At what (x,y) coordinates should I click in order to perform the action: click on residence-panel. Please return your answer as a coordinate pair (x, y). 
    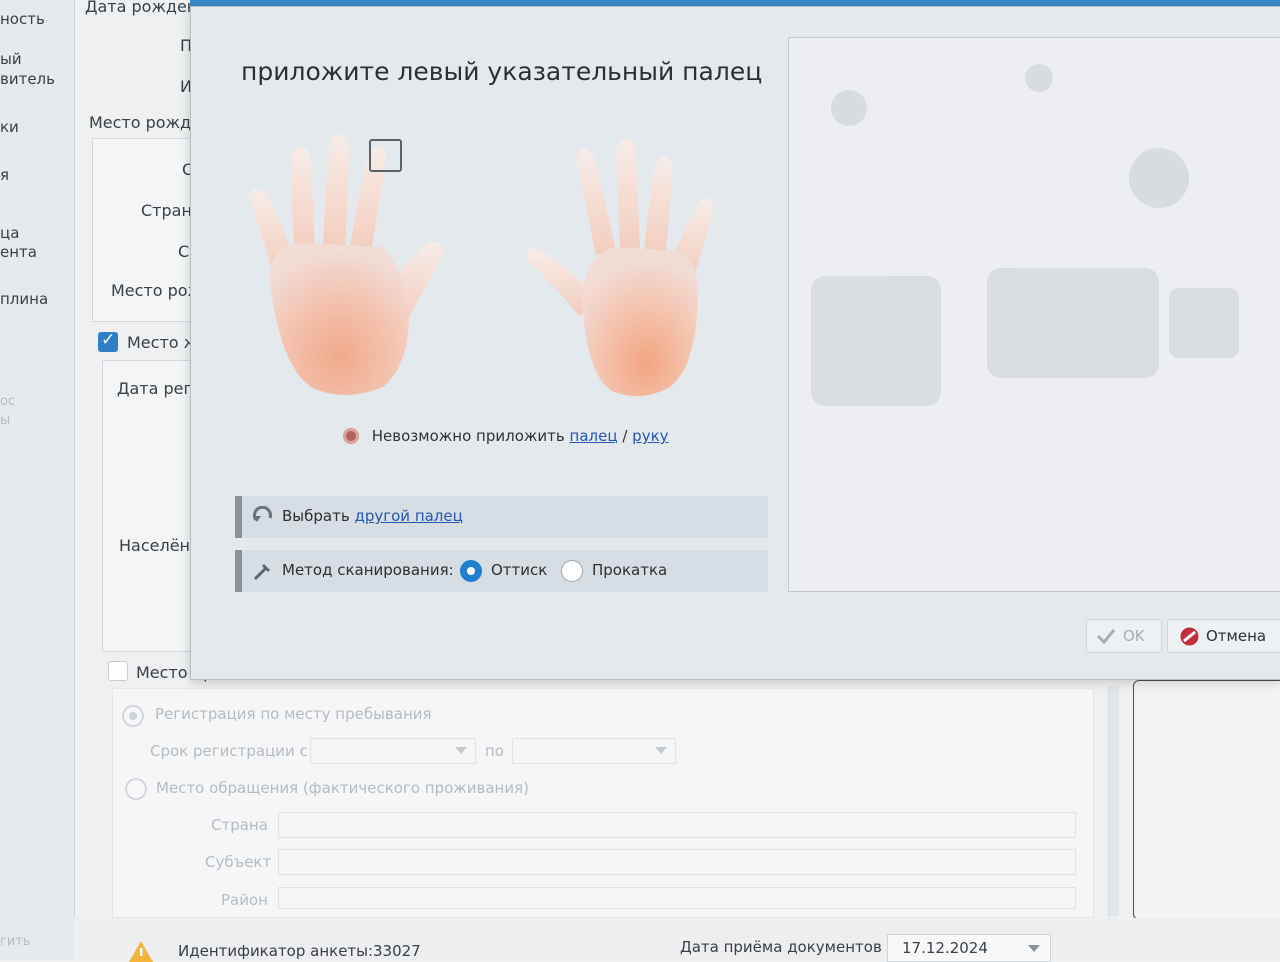
    Looking at the image, I should click on (153, 506).